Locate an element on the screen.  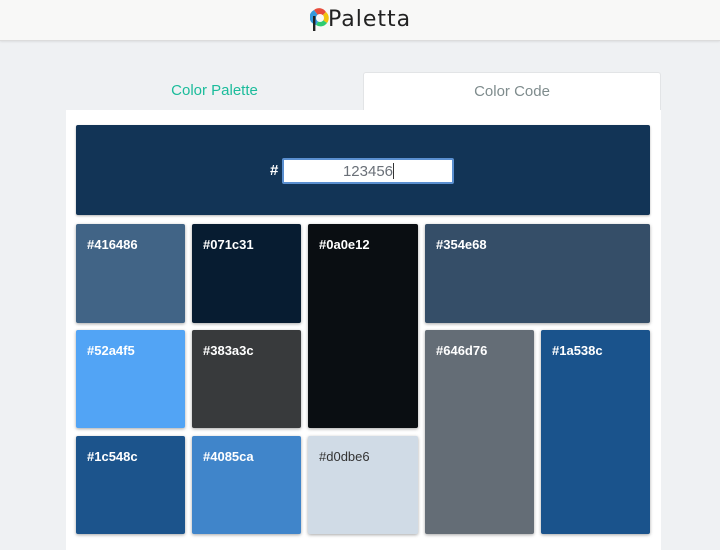
swatch: #383a3c is located at coordinates (246, 379).